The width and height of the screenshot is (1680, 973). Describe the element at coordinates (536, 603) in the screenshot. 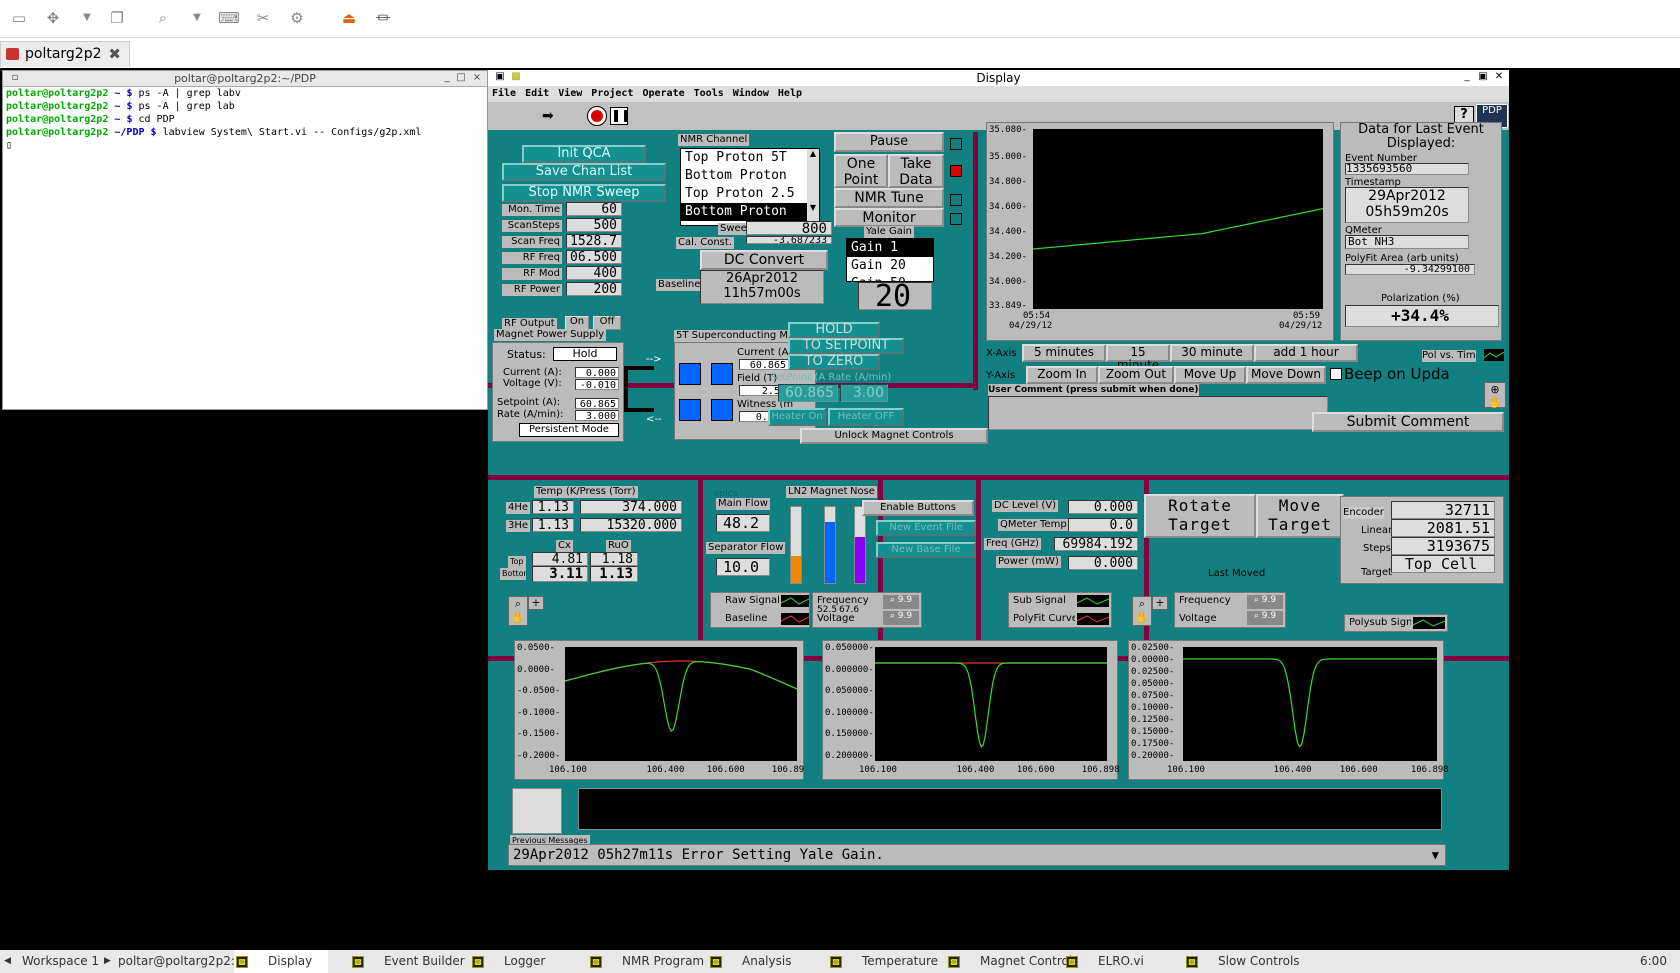

I see `plot1-zoom-icon: +` at that location.